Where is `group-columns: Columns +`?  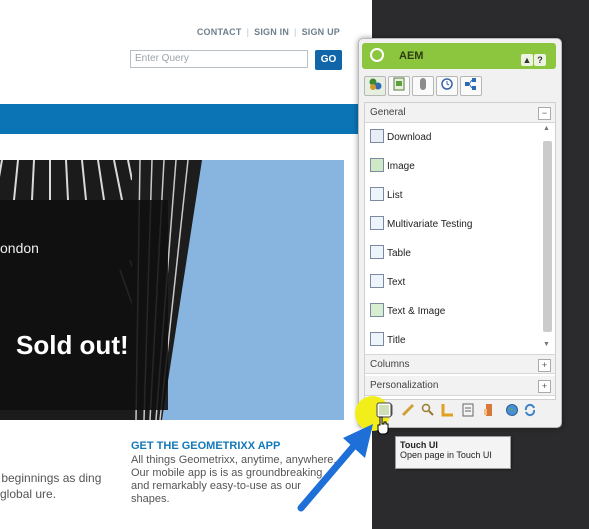 group-columns: Columns + is located at coordinates (460, 364).